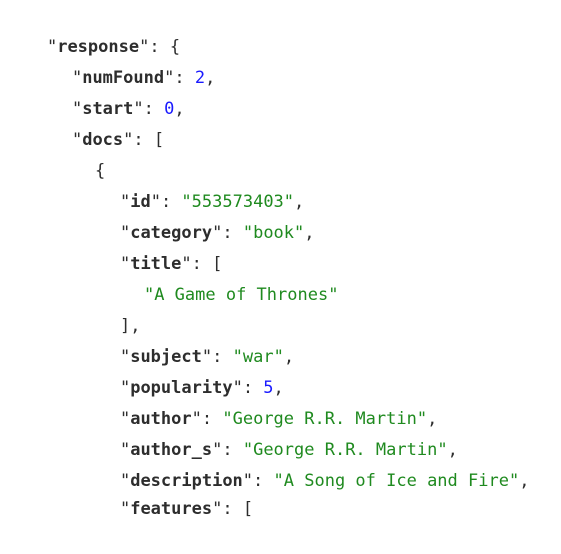  Describe the element at coordinates (288, 450) in the screenshot. I see `json-line-author-s: "author_s": "George R.R. Martin",` at that location.